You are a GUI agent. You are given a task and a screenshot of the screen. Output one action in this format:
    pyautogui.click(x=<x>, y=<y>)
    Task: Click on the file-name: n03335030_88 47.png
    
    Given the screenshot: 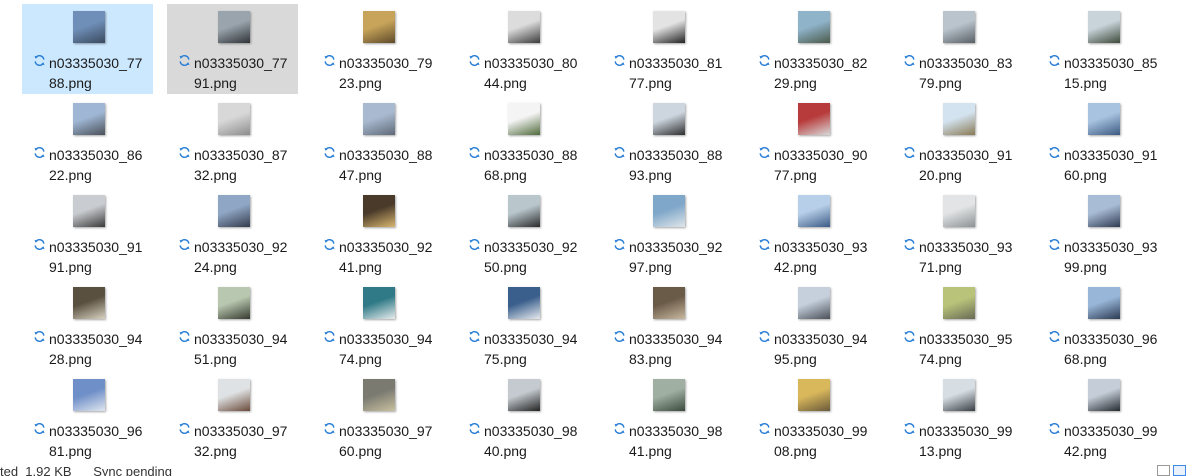 What is the action you would take?
    pyautogui.click(x=386, y=165)
    